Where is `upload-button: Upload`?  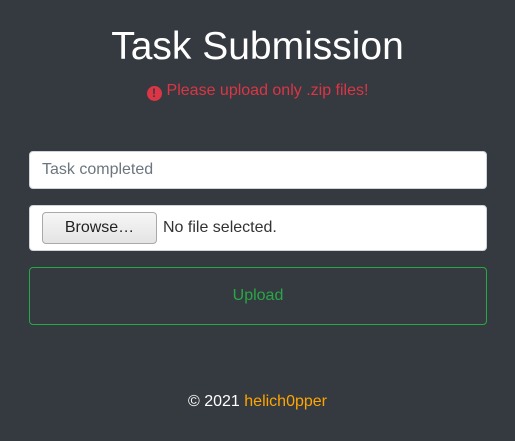 upload-button: Upload is located at coordinates (258, 296).